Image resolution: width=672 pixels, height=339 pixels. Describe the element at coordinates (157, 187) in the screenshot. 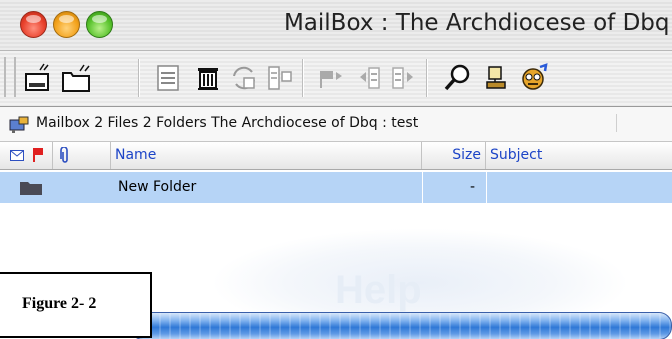

I see `row-name: New Folder` at that location.